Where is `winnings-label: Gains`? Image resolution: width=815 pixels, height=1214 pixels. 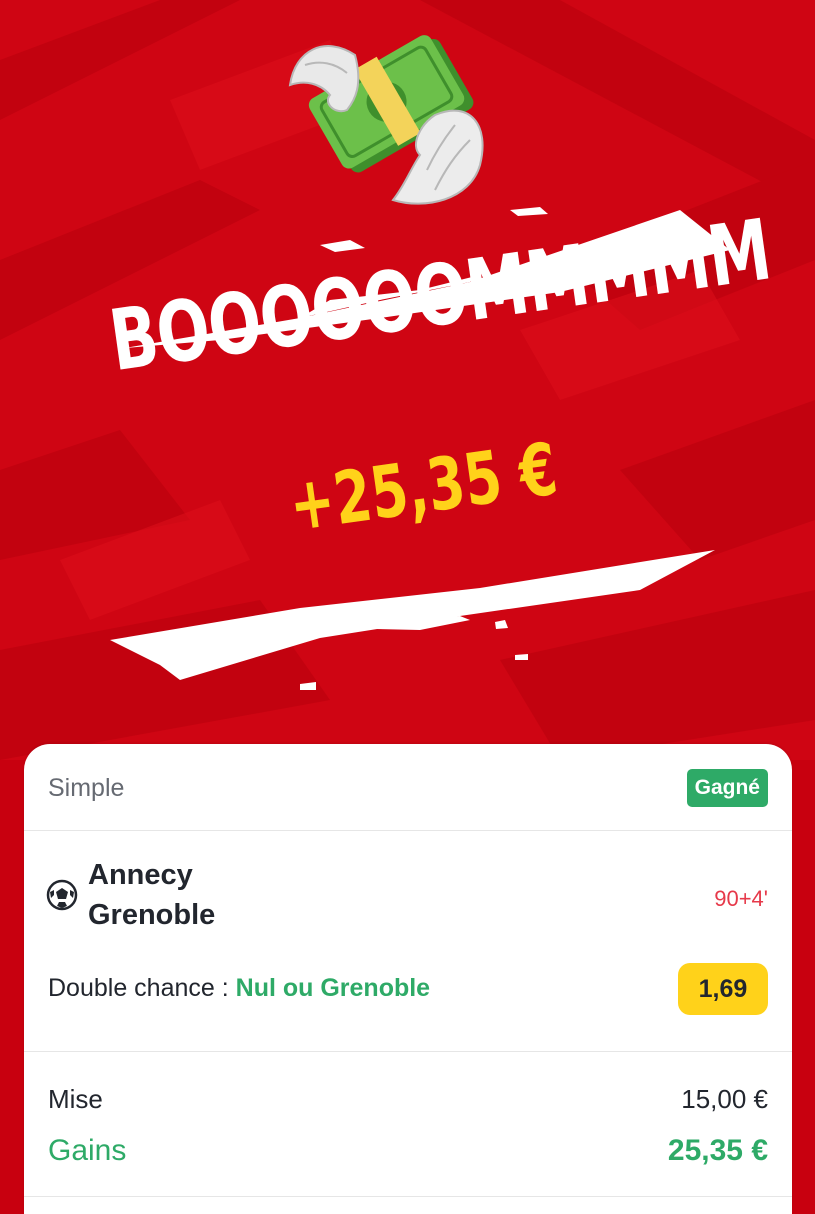 winnings-label: Gains is located at coordinates (87, 1150).